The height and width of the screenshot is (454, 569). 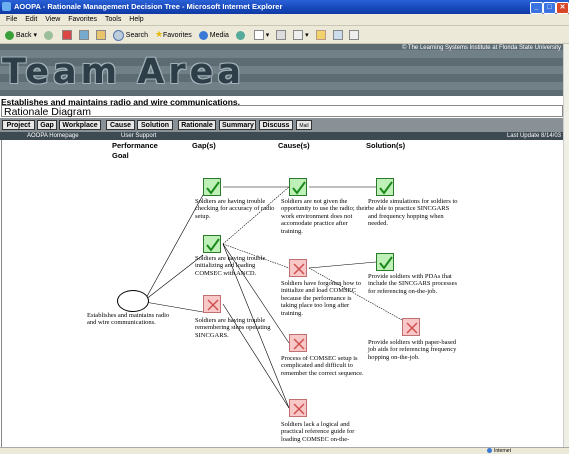 I want to click on cause-1-check-box, so click(x=298, y=187).